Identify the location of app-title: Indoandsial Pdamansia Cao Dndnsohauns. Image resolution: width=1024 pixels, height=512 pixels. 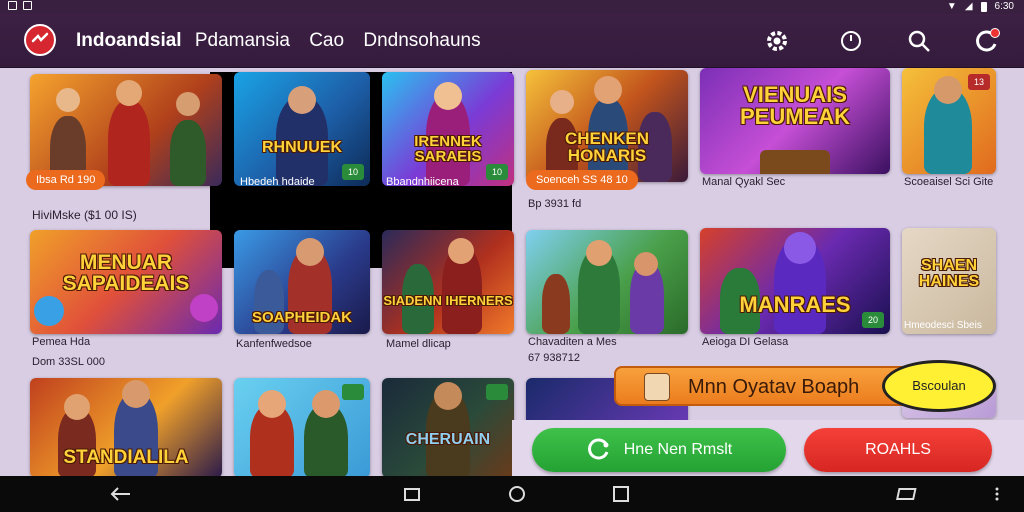
(278, 40).